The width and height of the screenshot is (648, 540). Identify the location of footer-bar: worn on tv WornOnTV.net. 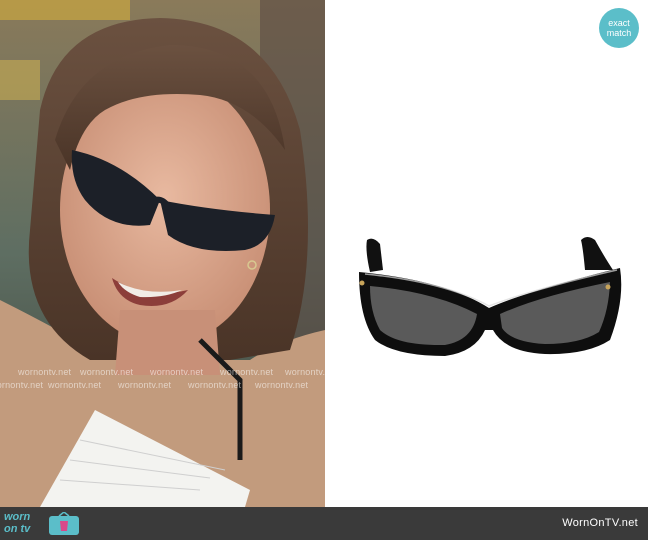
(324, 523).